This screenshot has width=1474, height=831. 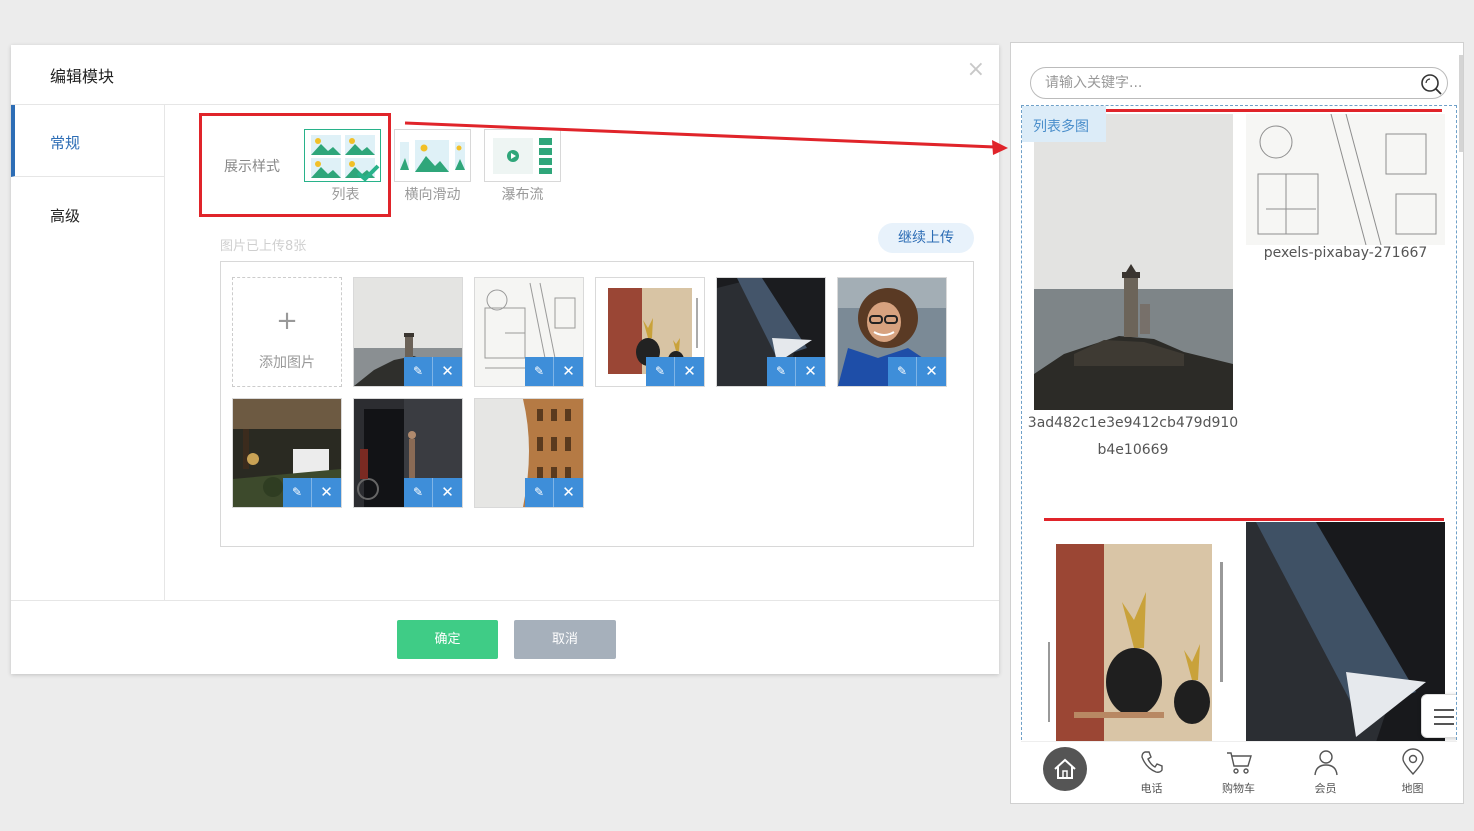 What do you see at coordinates (263, 246) in the screenshot?
I see `uploaded-count: 图片已上传8张` at bounding box center [263, 246].